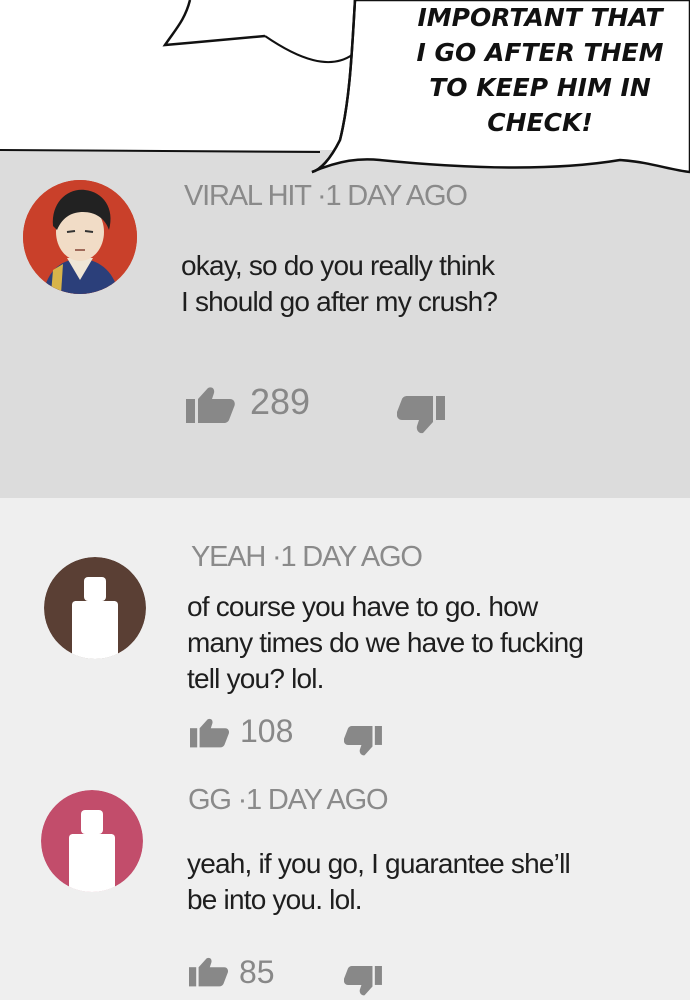 Image resolution: width=690 pixels, height=1001 pixels. I want to click on like-count: 85, so click(257, 972).